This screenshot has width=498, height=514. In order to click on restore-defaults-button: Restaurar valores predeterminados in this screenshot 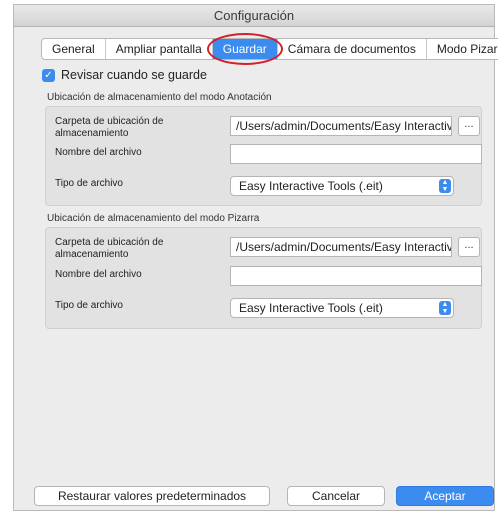, I will do `click(152, 496)`.